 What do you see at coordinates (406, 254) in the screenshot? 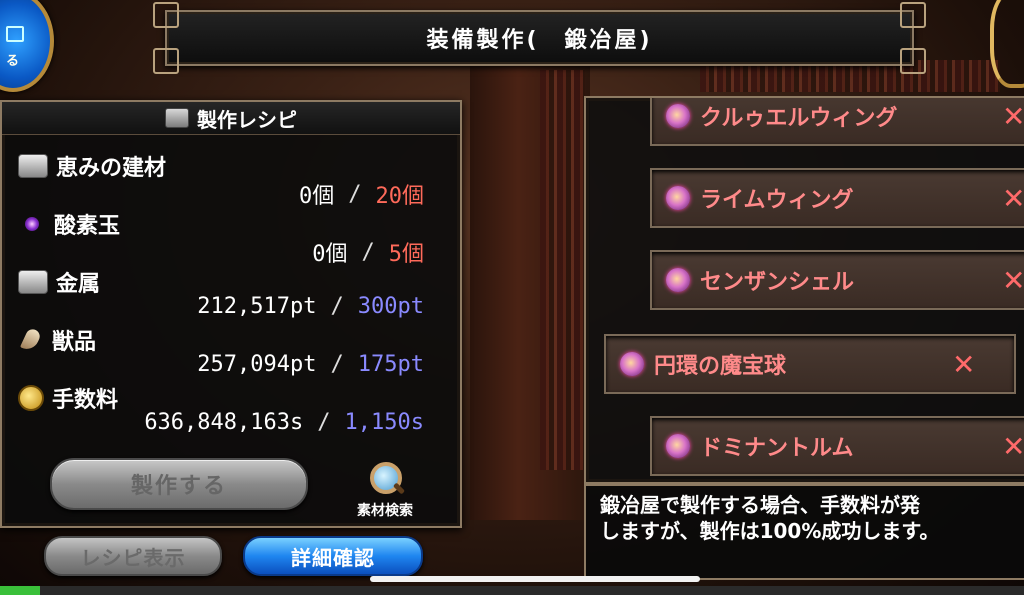
I see `material-need: 5個` at bounding box center [406, 254].